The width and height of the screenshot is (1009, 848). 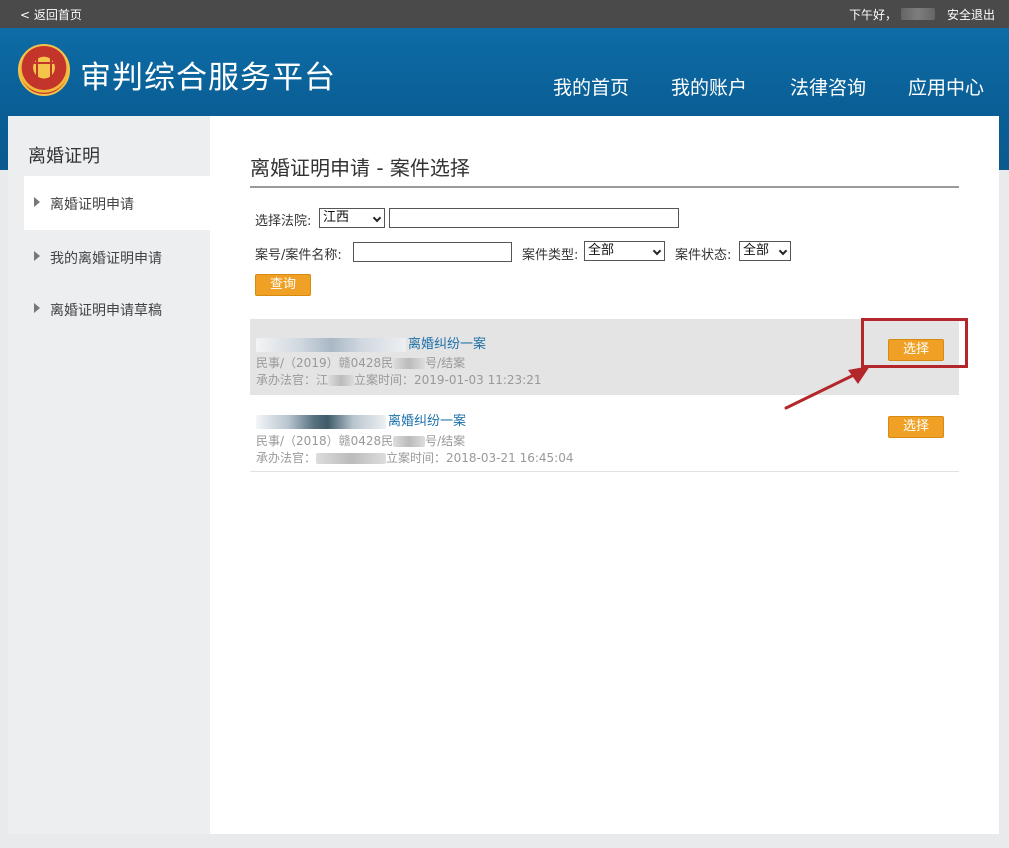 What do you see at coordinates (448, 380) in the screenshot?
I see `case-date: 立案时间：2019-01-03 11:23:21` at bounding box center [448, 380].